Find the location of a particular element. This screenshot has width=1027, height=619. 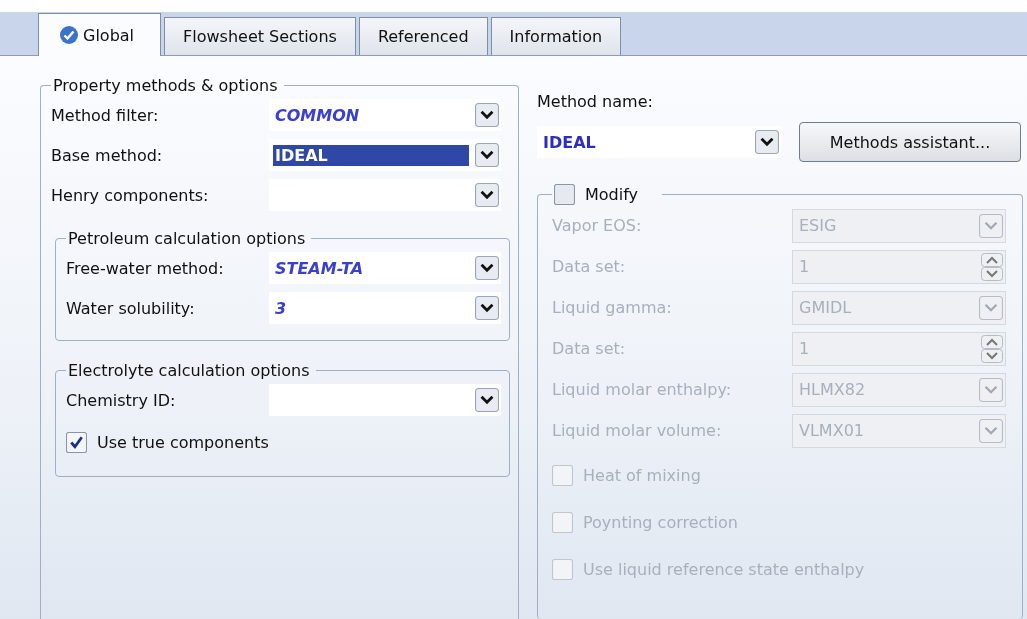

field-label: Free-water method: is located at coordinates (145, 268).